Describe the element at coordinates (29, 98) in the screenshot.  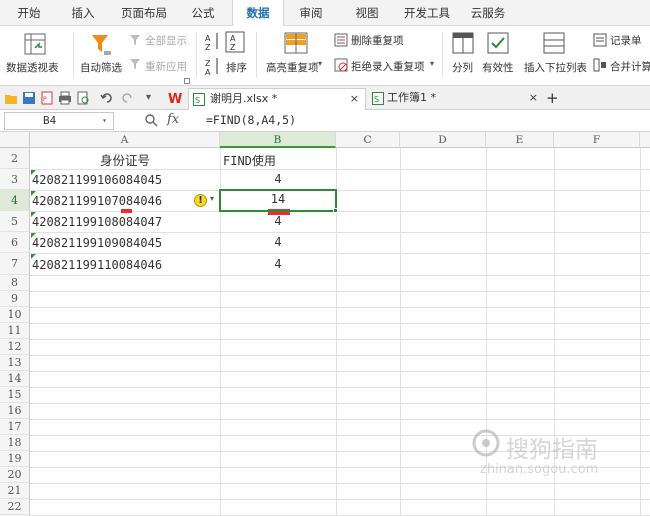
I see `save-icon` at that location.